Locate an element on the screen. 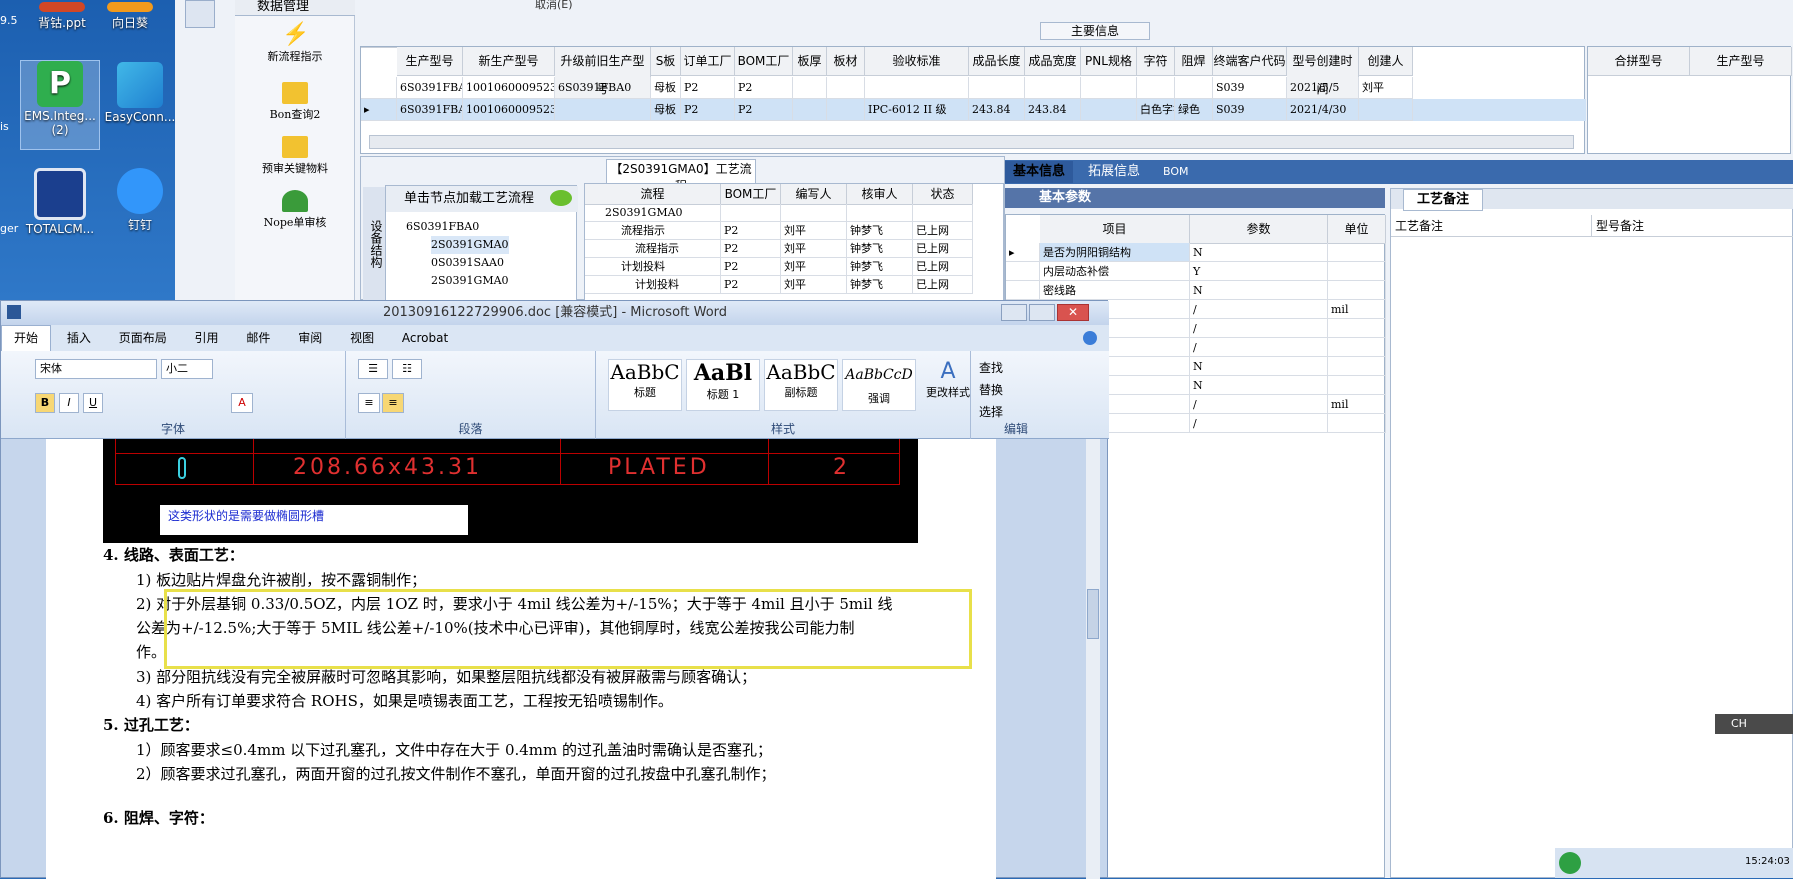 The image size is (1793, 879). flow-column-header: BOM工厂 is located at coordinates (751, 194).